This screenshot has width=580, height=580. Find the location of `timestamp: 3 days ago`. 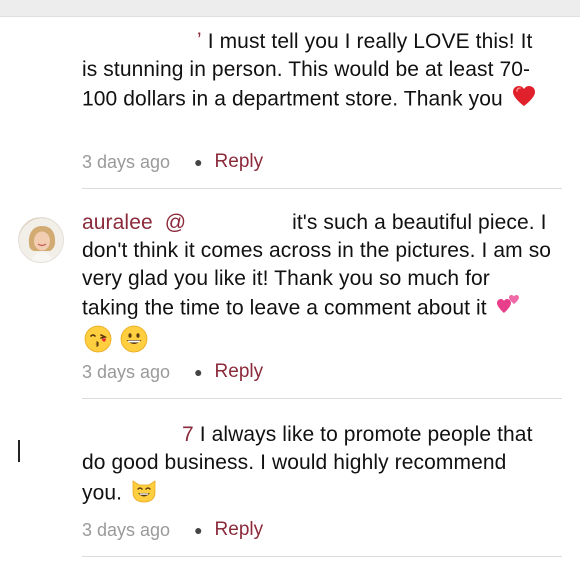

timestamp: 3 days ago is located at coordinates (126, 529).